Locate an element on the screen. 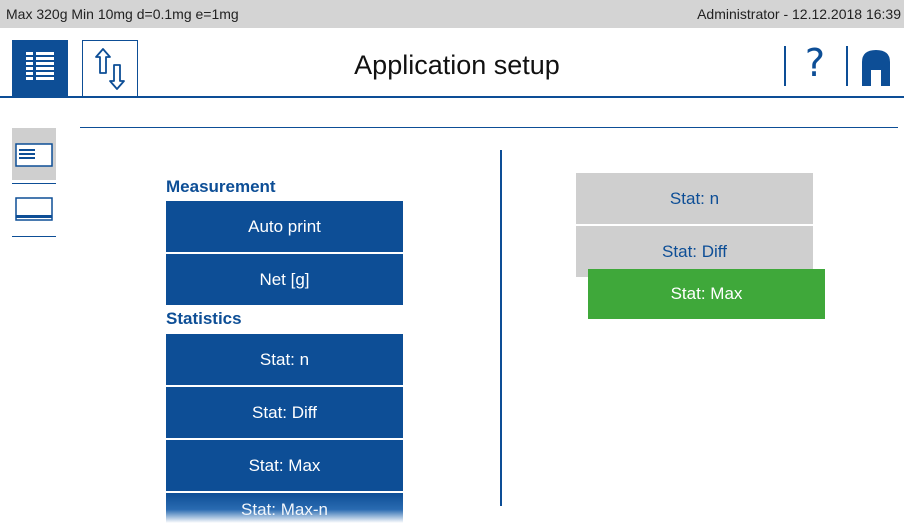  header-underline is located at coordinates (452, 97).